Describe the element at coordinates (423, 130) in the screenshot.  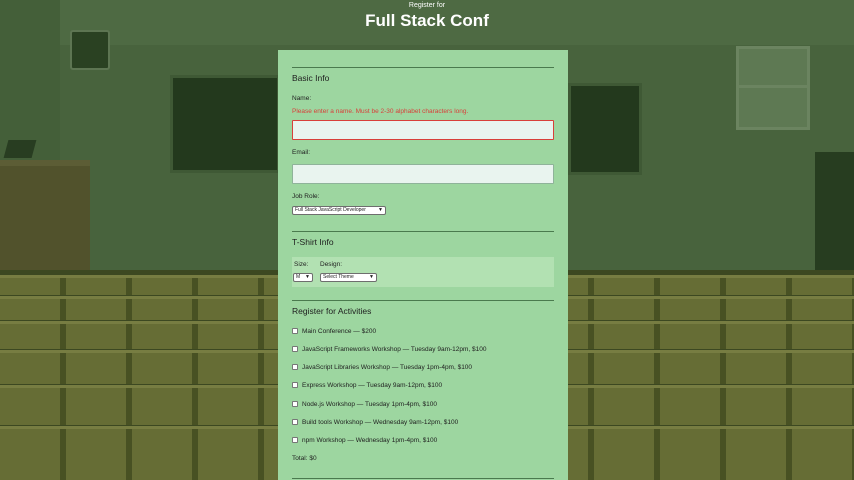
I see `name-input` at that location.